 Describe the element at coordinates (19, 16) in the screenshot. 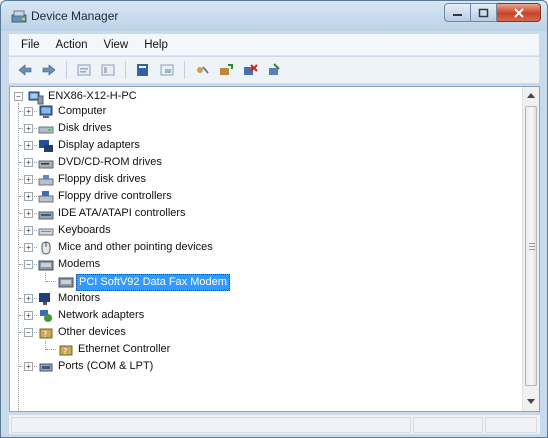

I see `device-manager-icon` at that location.